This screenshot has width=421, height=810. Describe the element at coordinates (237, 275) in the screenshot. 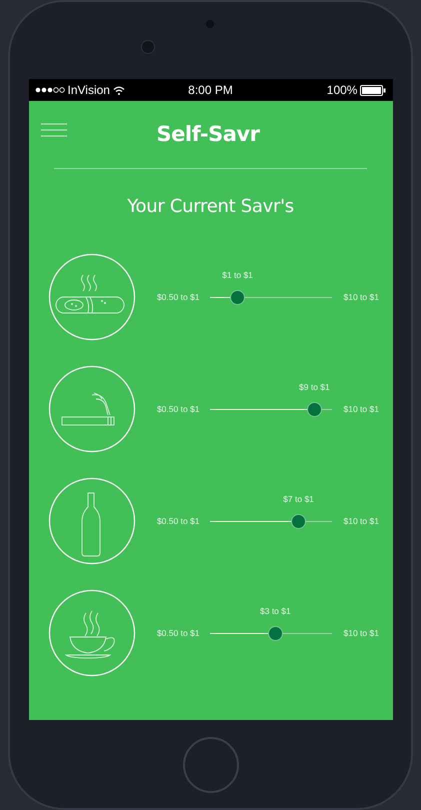

I see `value-label: $1 to $1` at that location.